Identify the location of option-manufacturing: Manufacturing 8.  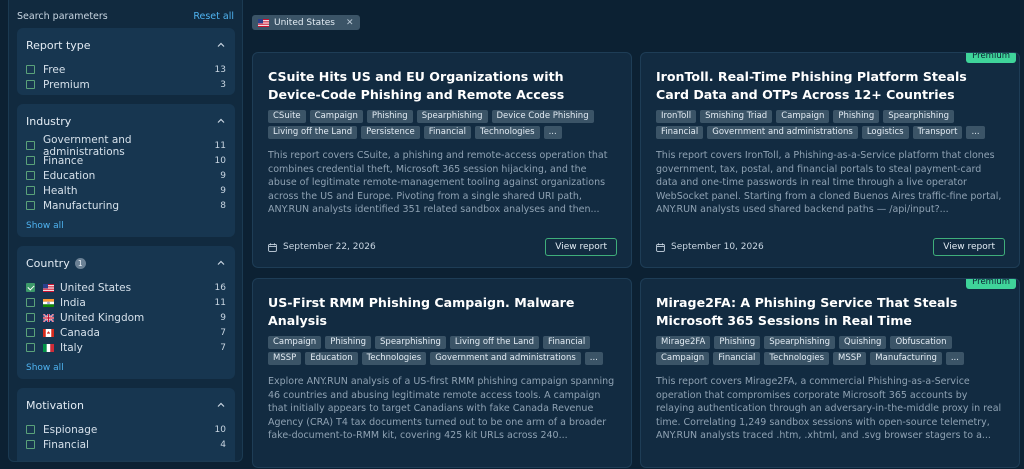
(126, 205).